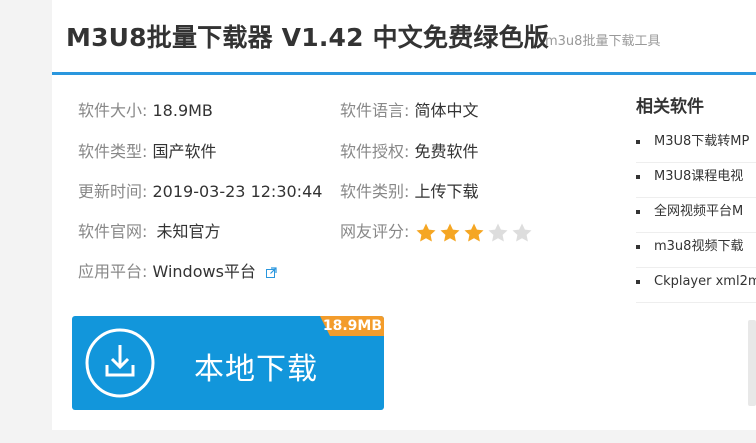 Image resolution: width=756 pixels, height=443 pixels. Describe the element at coordinates (705, 281) in the screenshot. I see `related-item-label: Ckplayer xml2m` at that location.